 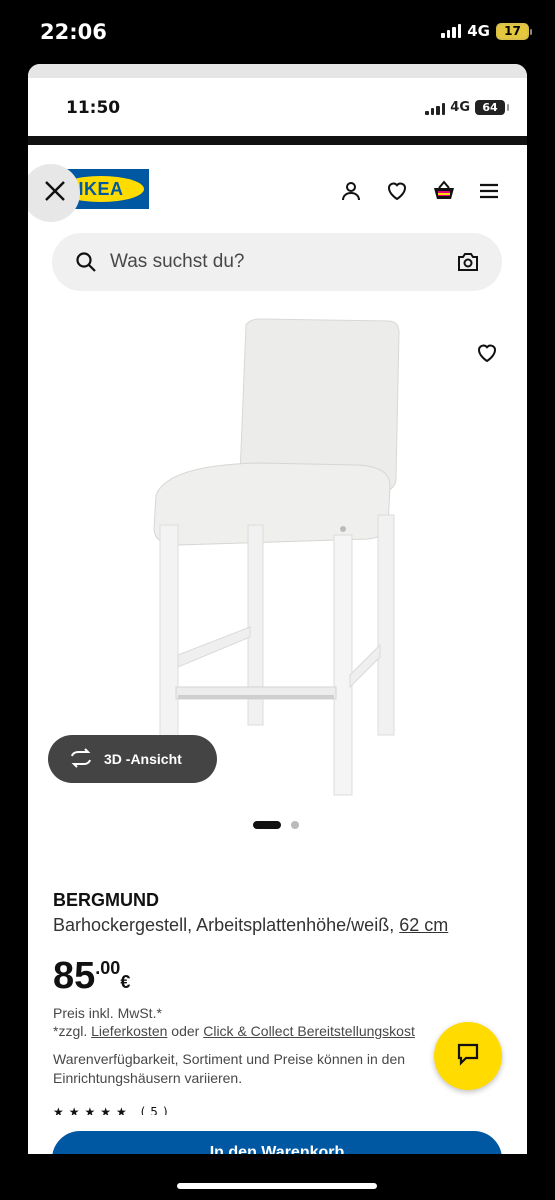 I want to click on add-to-cart-button: In den Warenkorb, so click(x=277, y=1142).